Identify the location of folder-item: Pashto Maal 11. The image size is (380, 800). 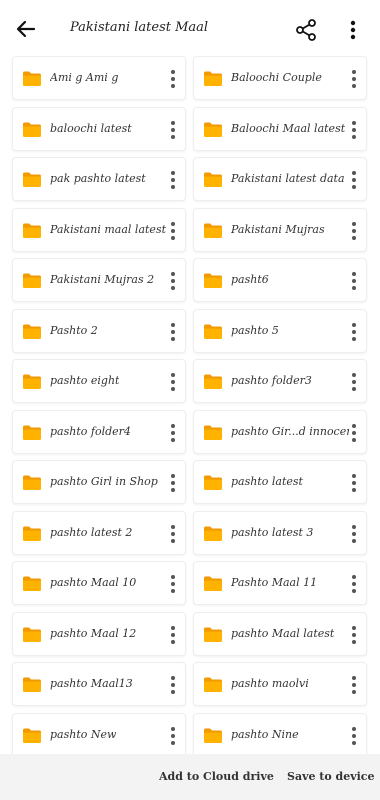
(280, 583).